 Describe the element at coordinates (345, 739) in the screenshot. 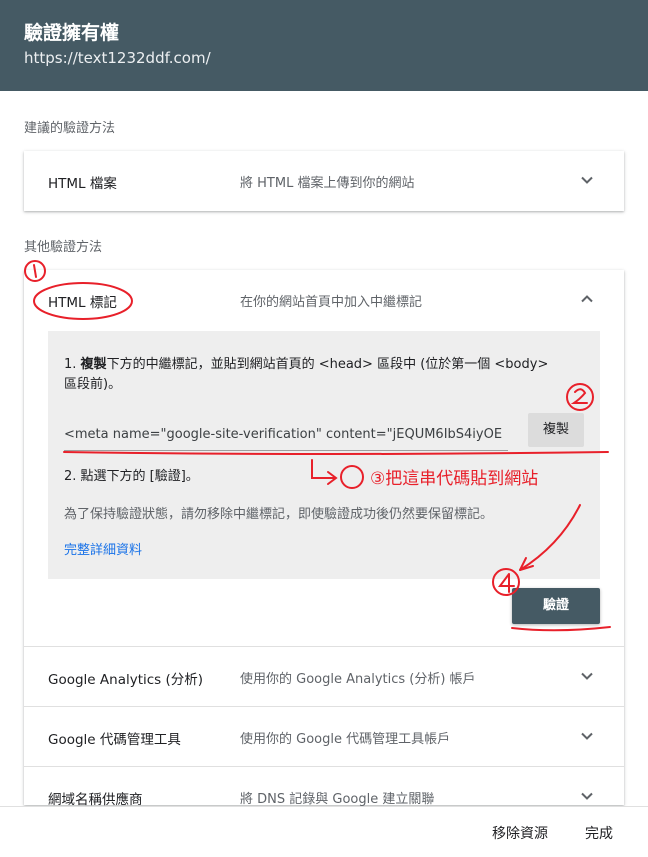

I see `method-desc: 使用你的 Google 代碼管理工具帳戶` at that location.